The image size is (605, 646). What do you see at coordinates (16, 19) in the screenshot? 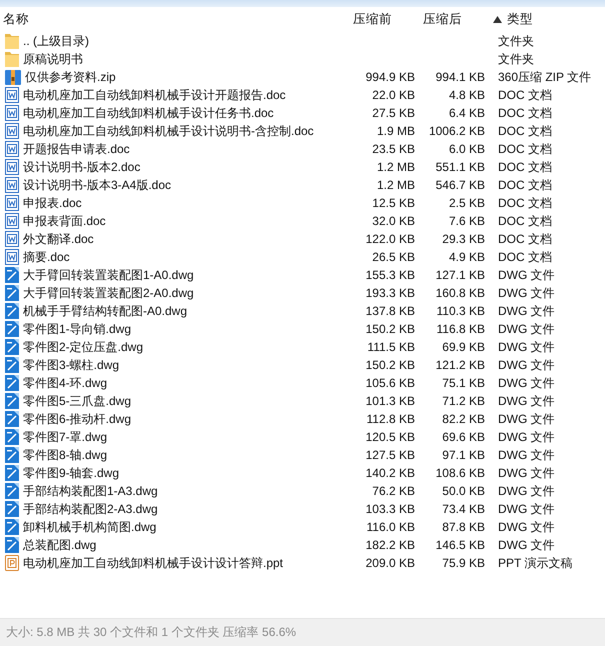
I see `column-header: 名称` at bounding box center [16, 19].